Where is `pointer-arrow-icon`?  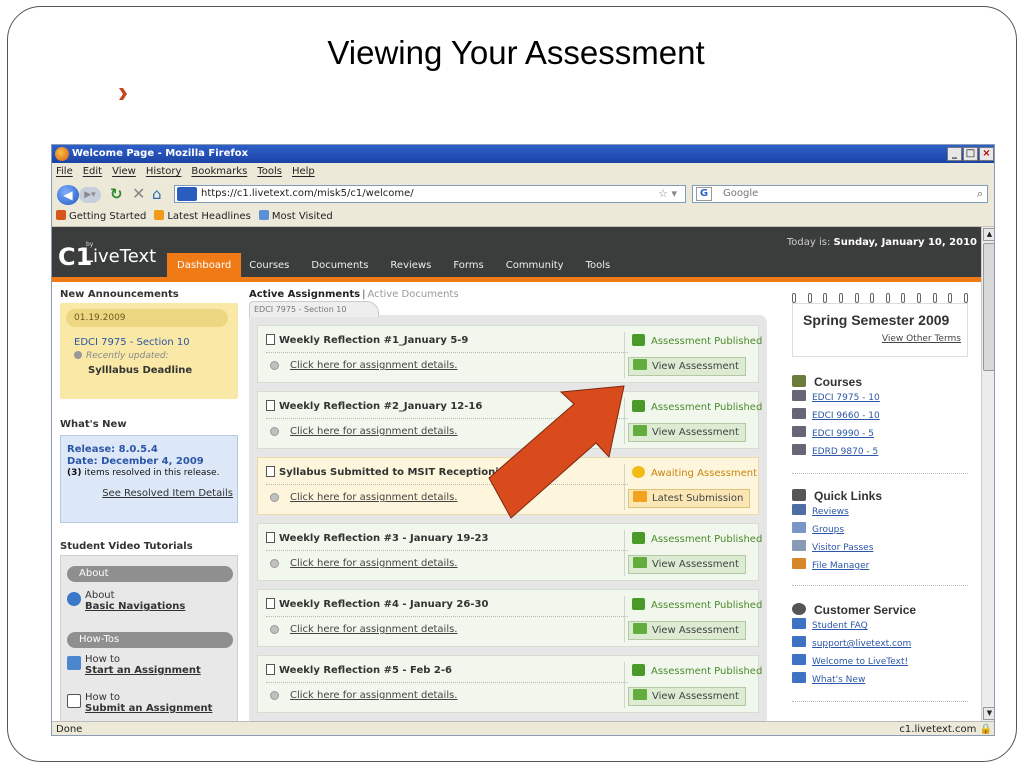
pointer-arrow-icon is located at coordinates (556, 452).